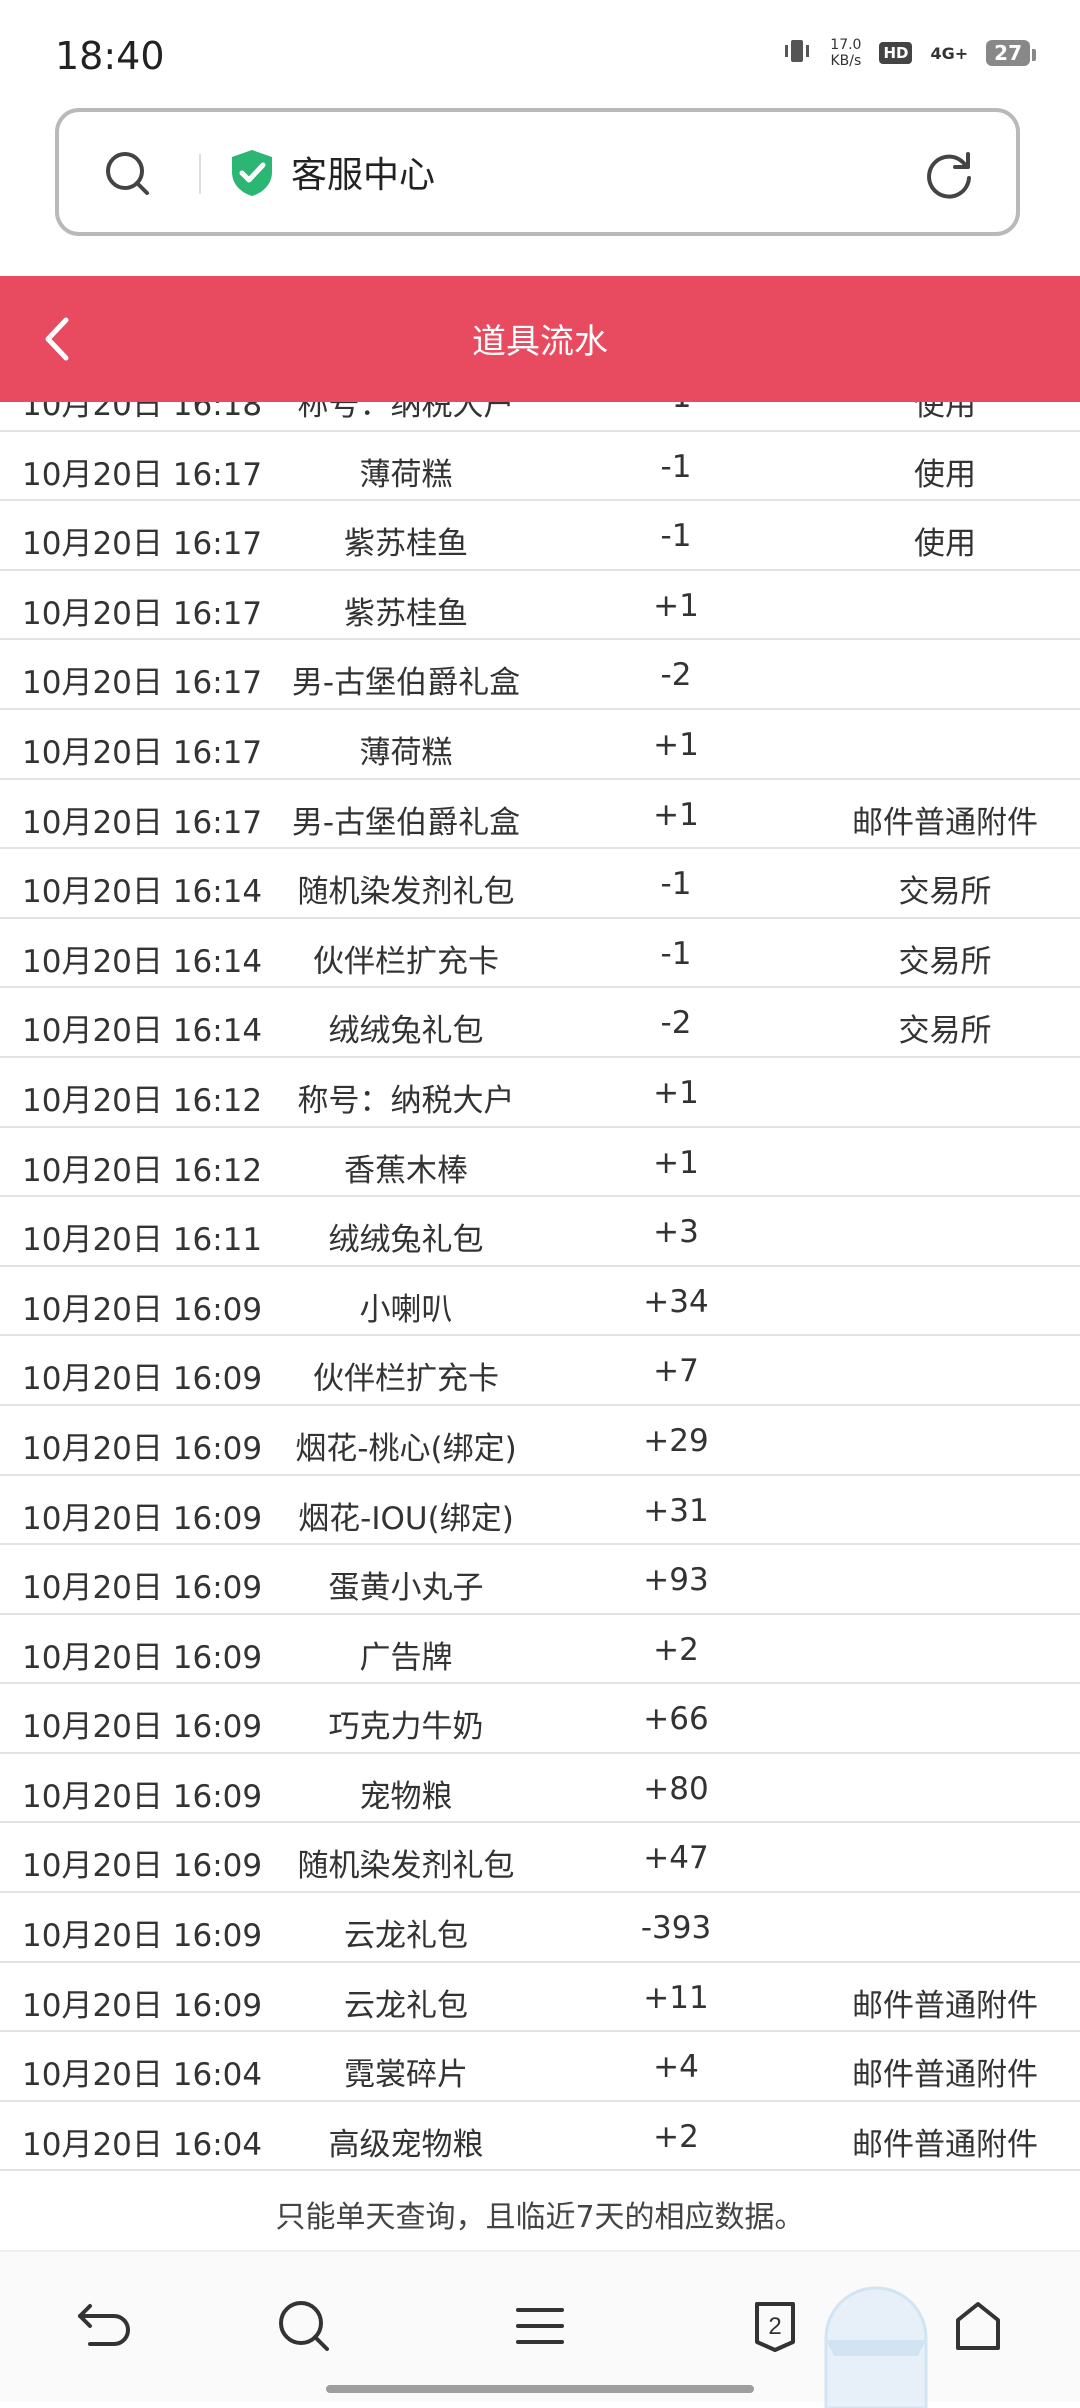  I want to click on svg-text: 2, so click(774, 2326).